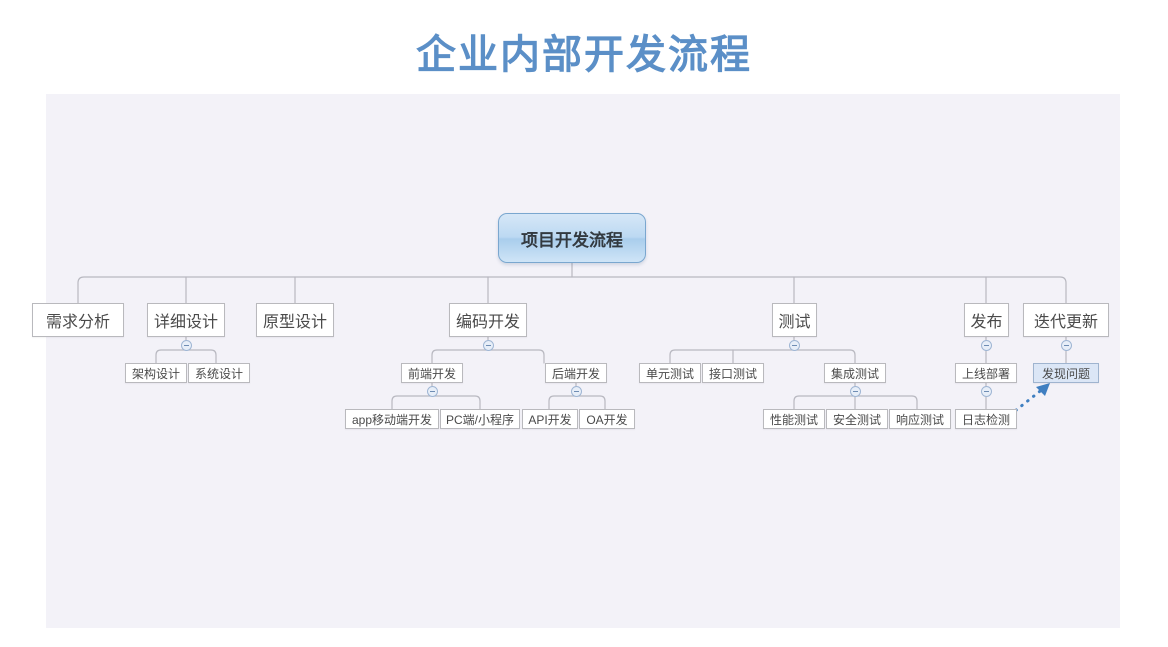  Describe the element at coordinates (550, 419) in the screenshot. I see `node-api-development: API开发` at that location.